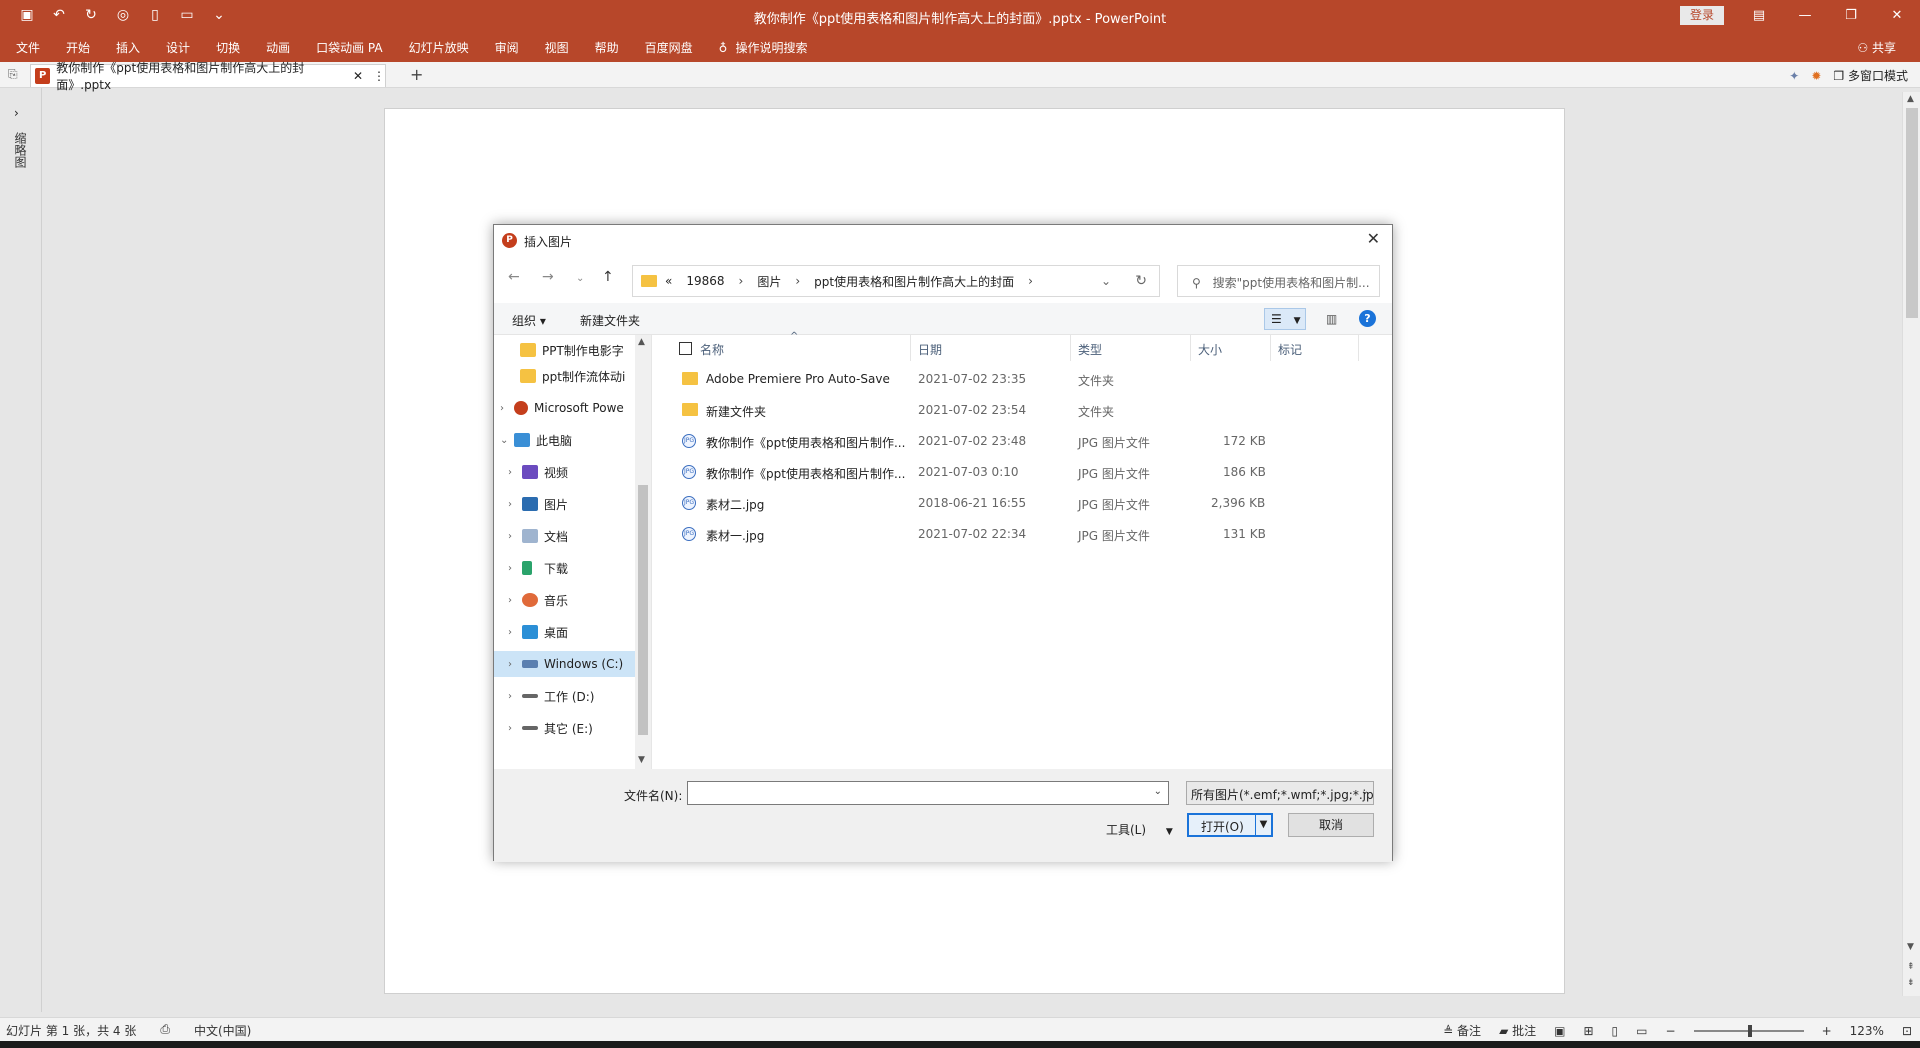 The height and width of the screenshot is (1048, 1920). What do you see at coordinates (1517, 1030) in the screenshot?
I see `comments-button: ▰ 批注` at bounding box center [1517, 1030].